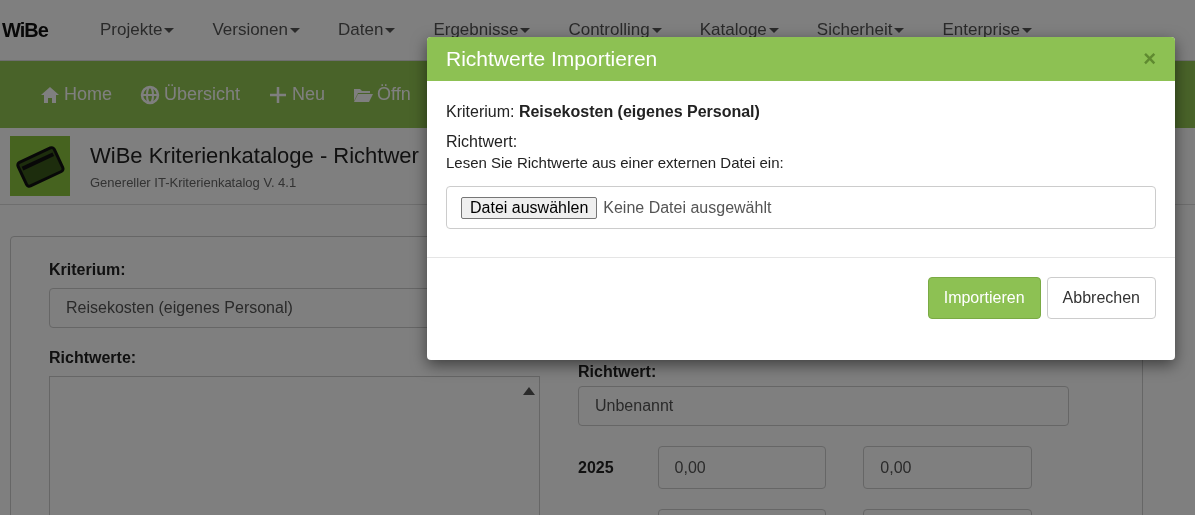 This screenshot has height=515, width=1195. What do you see at coordinates (482, 30) in the screenshot?
I see `menu-item: Ergebnisse` at bounding box center [482, 30].